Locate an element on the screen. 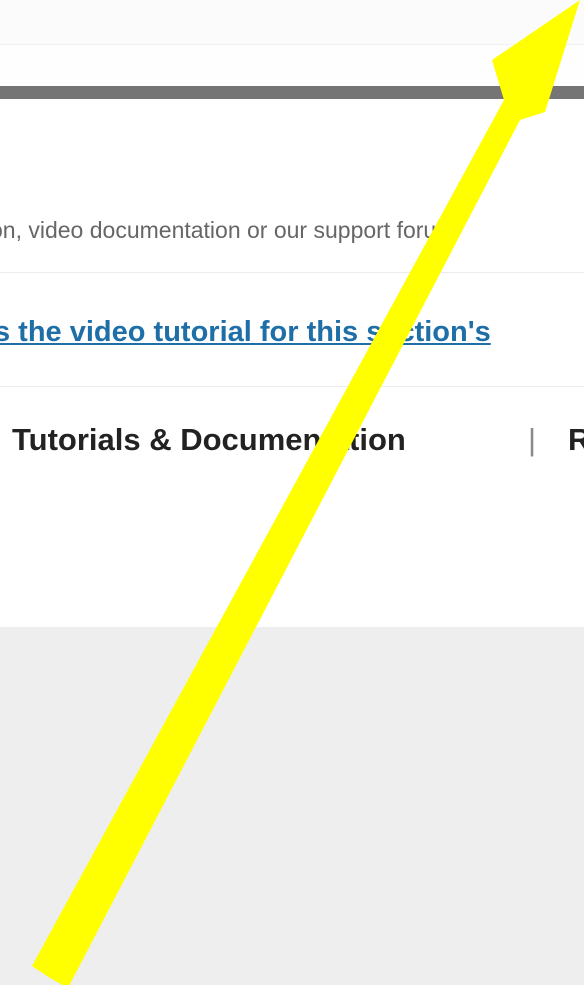  progress-bar is located at coordinates (292, 92).